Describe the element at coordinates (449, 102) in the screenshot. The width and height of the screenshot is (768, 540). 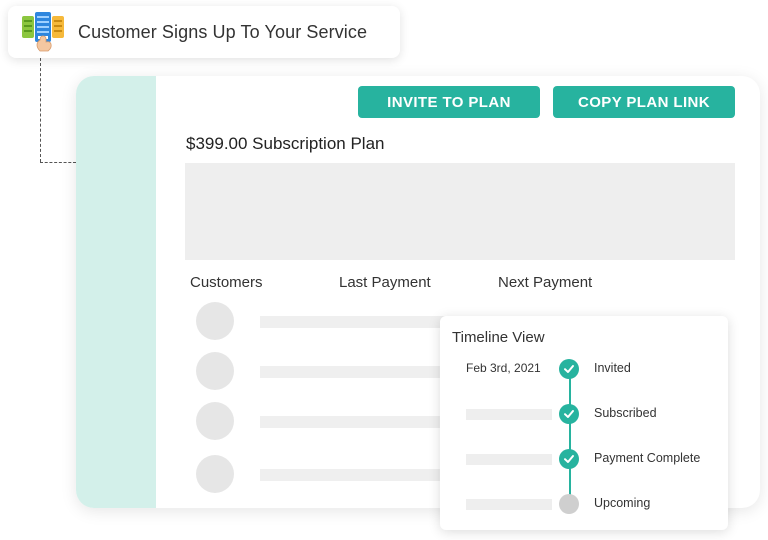
I see `invite-to-plan-button: INVITE TO PLAN` at that location.